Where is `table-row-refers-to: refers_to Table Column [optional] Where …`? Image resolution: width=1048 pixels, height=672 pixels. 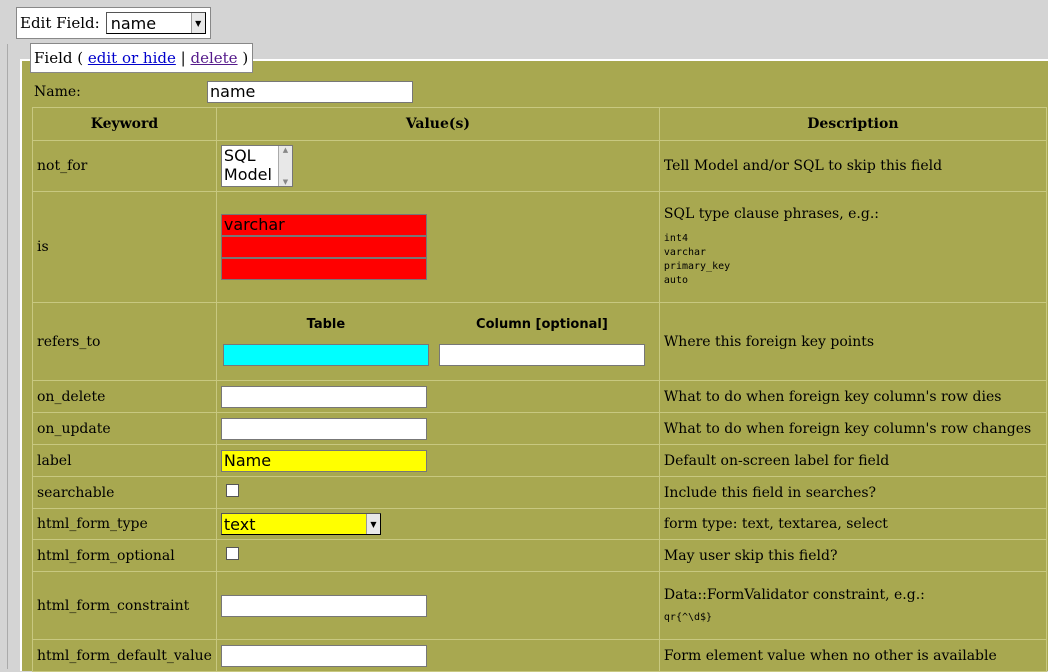
table-row-refers-to: refers_to Table Column [optional] Where … is located at coordinates (539, 341).